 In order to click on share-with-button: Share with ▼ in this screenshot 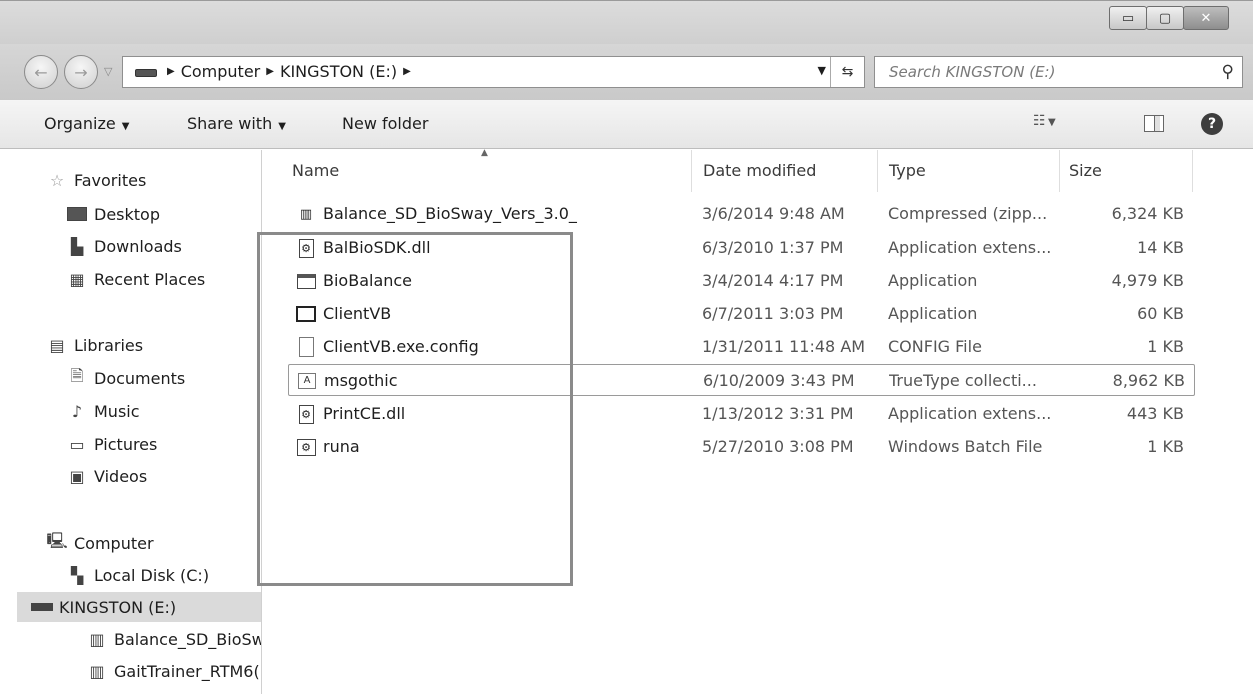, I will do `click(236, 123)`.